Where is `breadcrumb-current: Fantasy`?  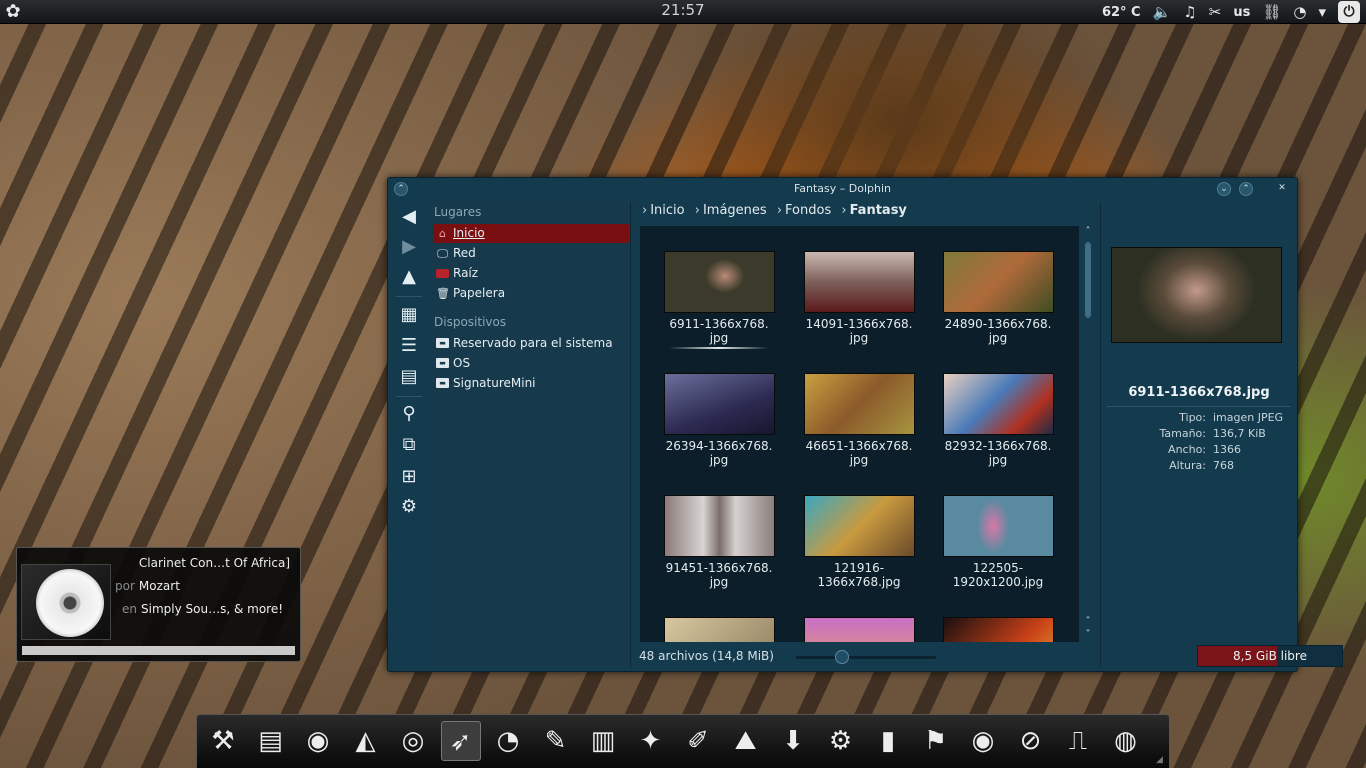 breadcrumb-current: Fantasy is located at coordinates (878, 210).